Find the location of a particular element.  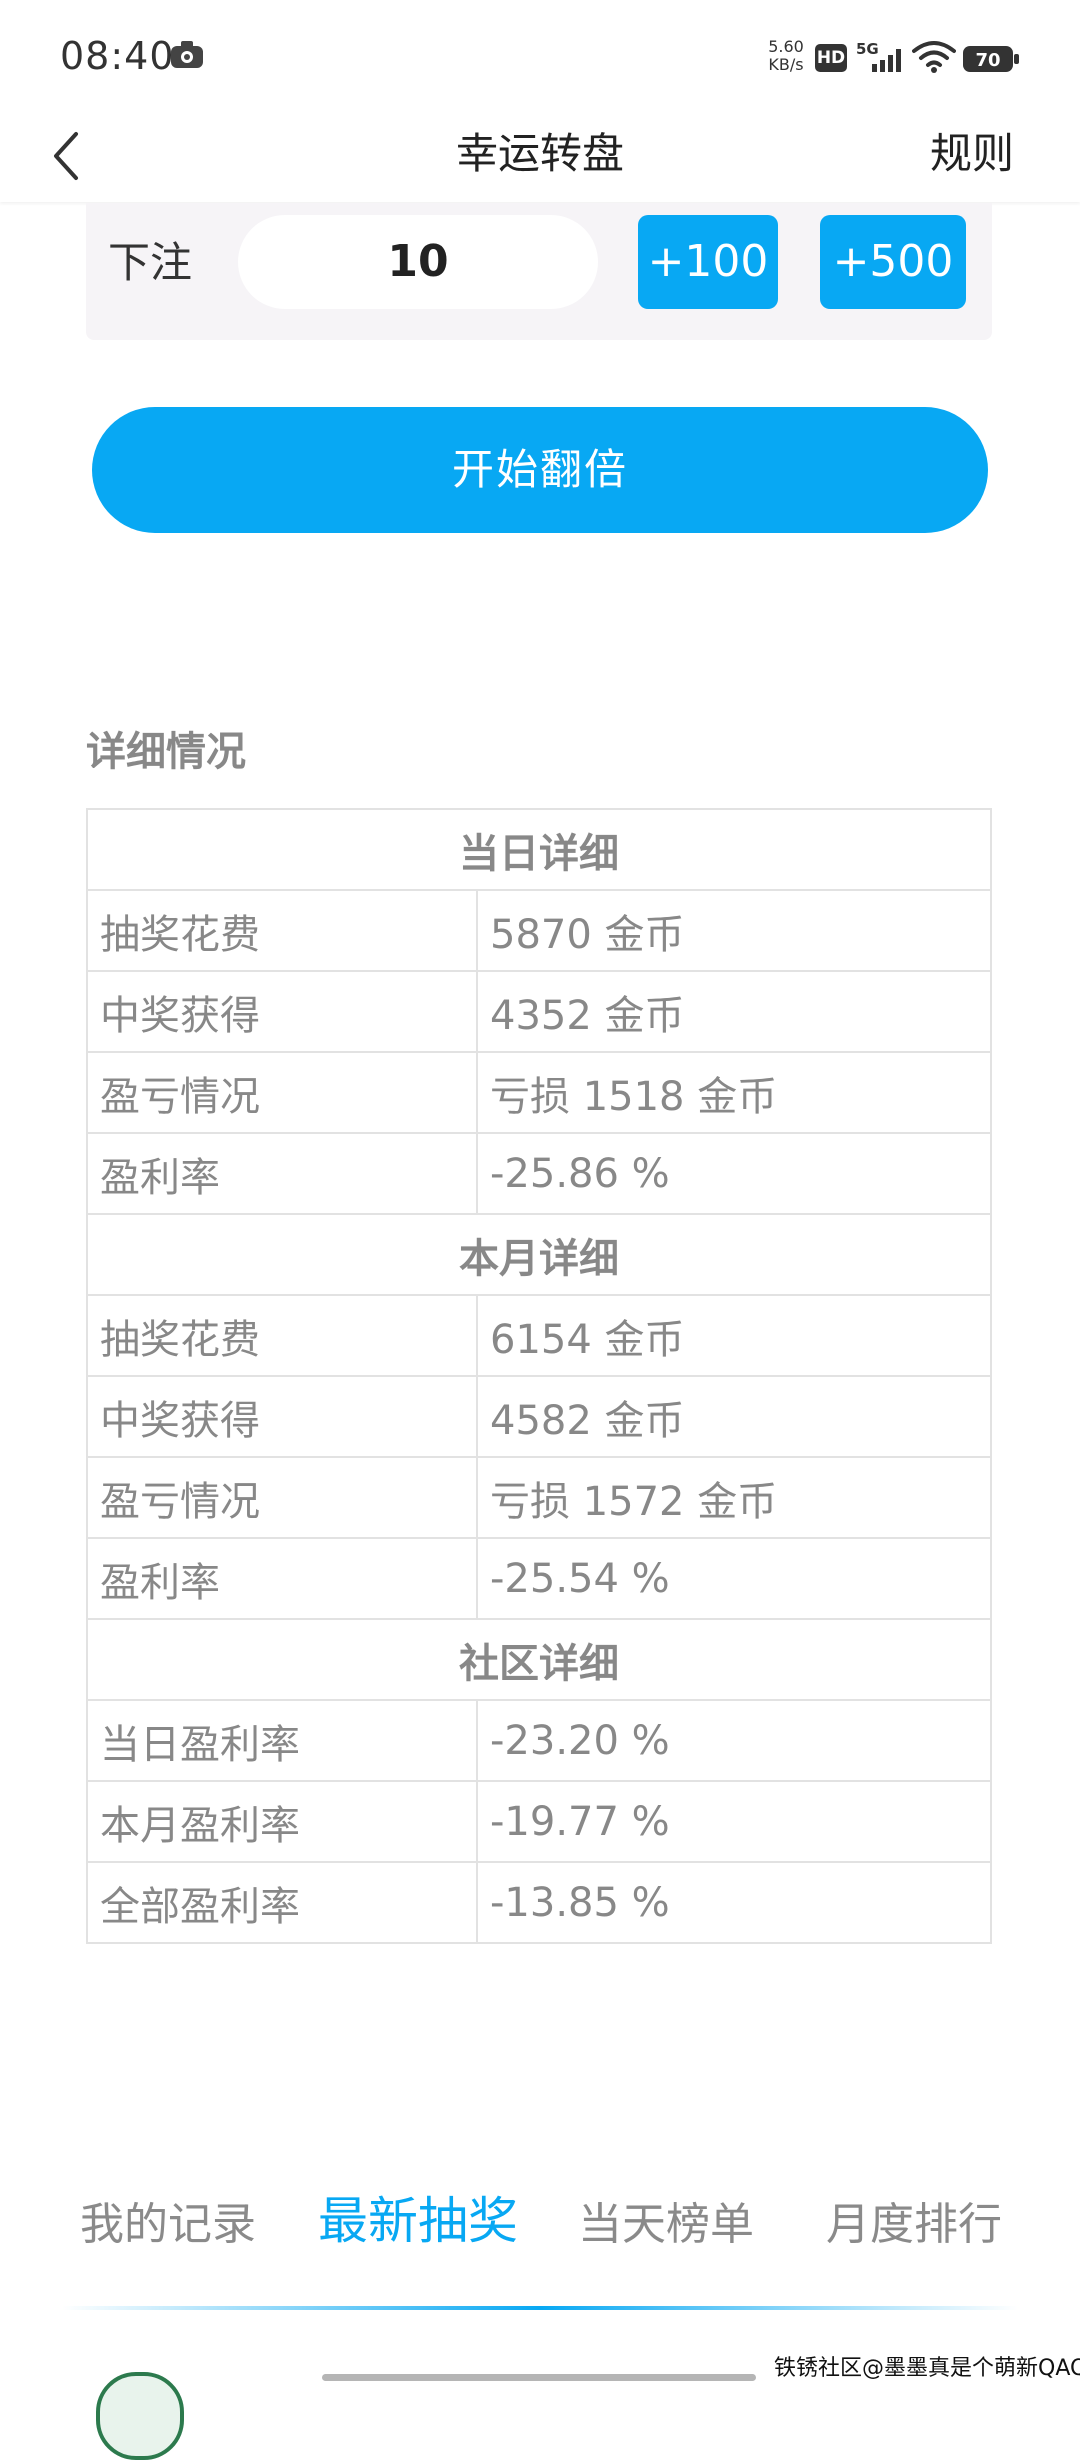

row-value: 5870 金币 is located at coordinates (734, 930).